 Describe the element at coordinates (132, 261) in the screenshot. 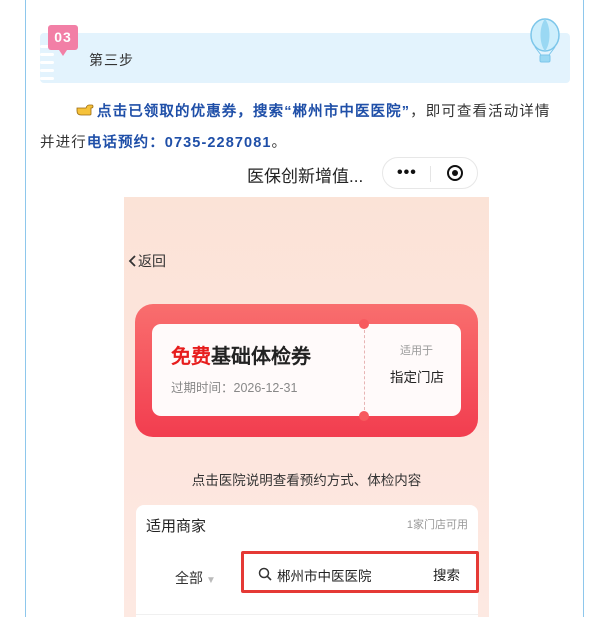

I see `chevron-left-icon` at that location.